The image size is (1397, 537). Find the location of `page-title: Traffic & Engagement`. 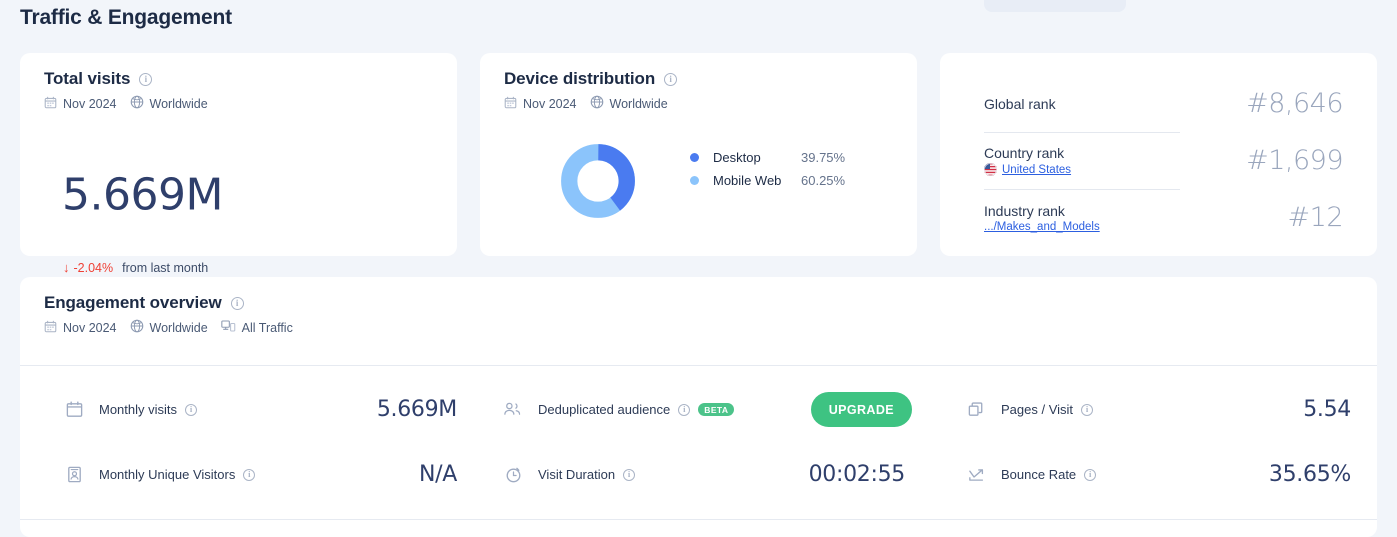

page-title: Traffic & Engagement is located at coordinates (126, 17).